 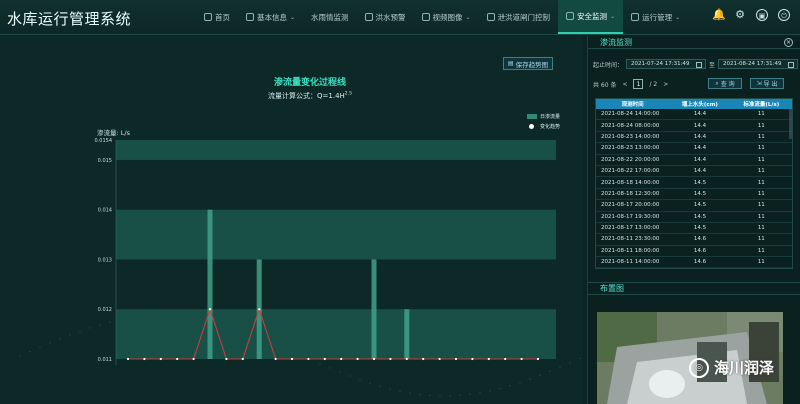 What do you see at coordinates (638, 84) in the screenshot?
I see `current-page: 1` at bounding box center [638, 84].